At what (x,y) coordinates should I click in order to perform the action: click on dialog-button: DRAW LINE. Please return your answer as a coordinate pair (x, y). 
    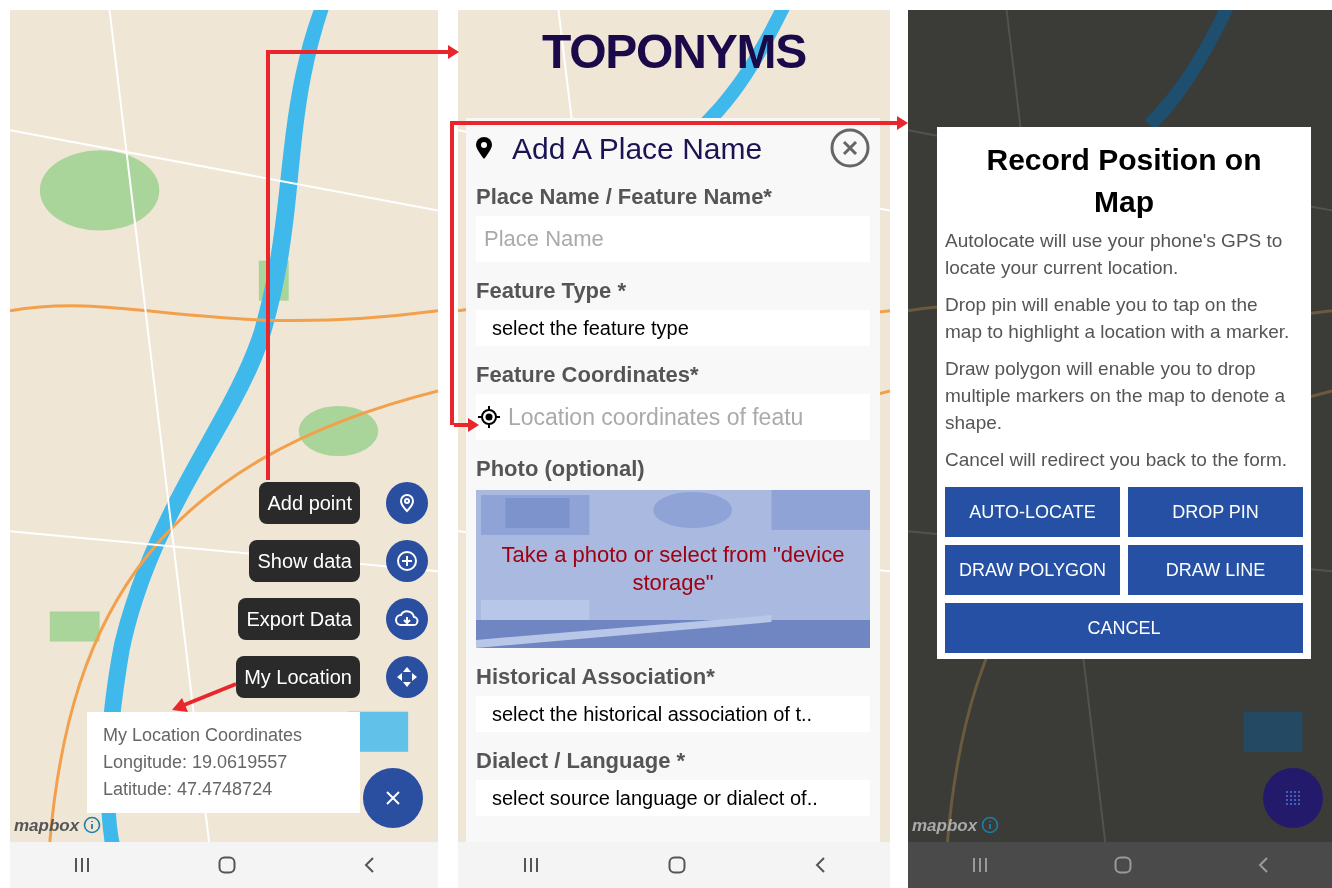
    Looking at the image, I should click on (1215, 570).